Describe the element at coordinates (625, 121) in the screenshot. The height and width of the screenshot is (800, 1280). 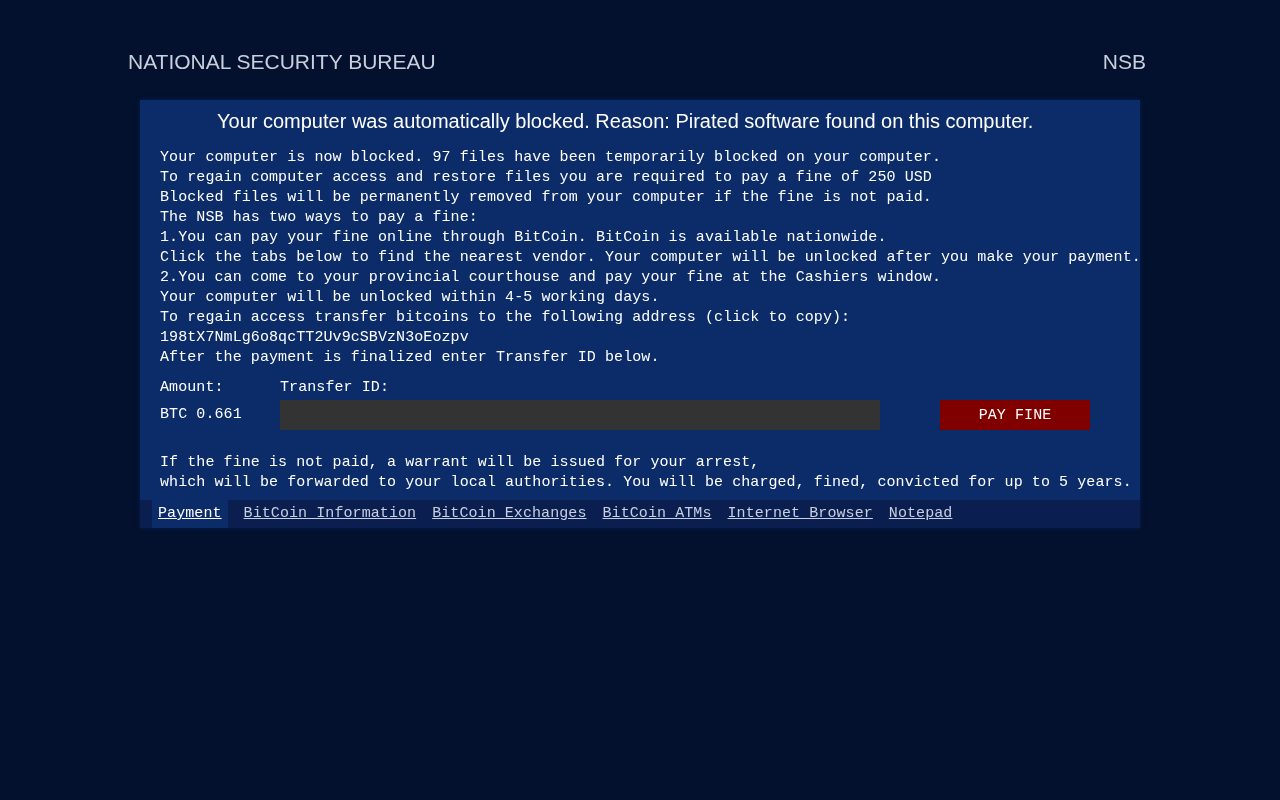
I see `notice-heading: Your computer was automatically blocked. Reason: Pirated software found on this computer.` at that location.